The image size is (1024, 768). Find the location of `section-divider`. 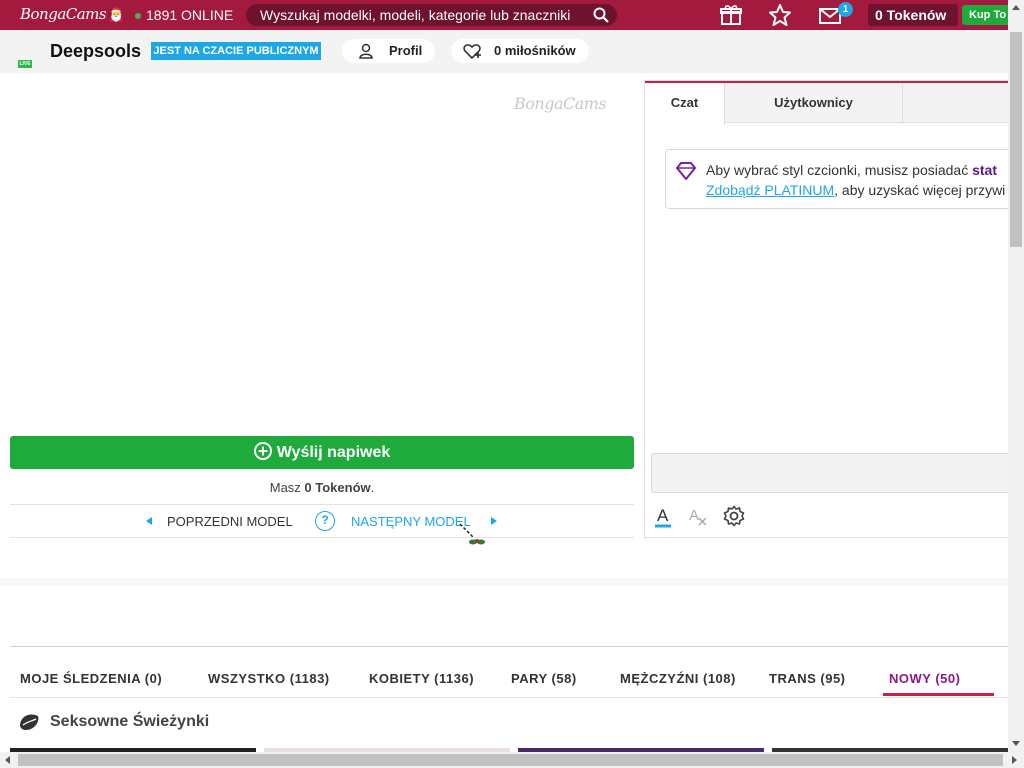

section-divider is located at coordinates (504, 582).